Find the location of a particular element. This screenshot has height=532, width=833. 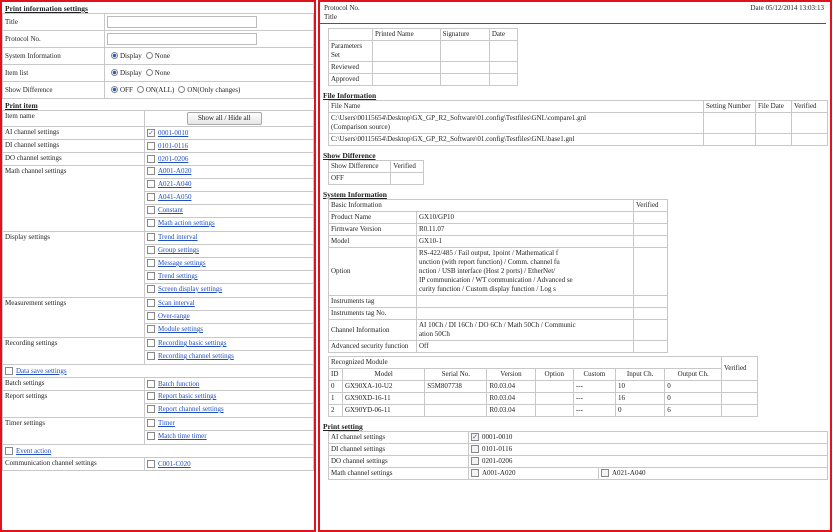

ps-math-value: A021-A040 is located at coordinates (629, 473).